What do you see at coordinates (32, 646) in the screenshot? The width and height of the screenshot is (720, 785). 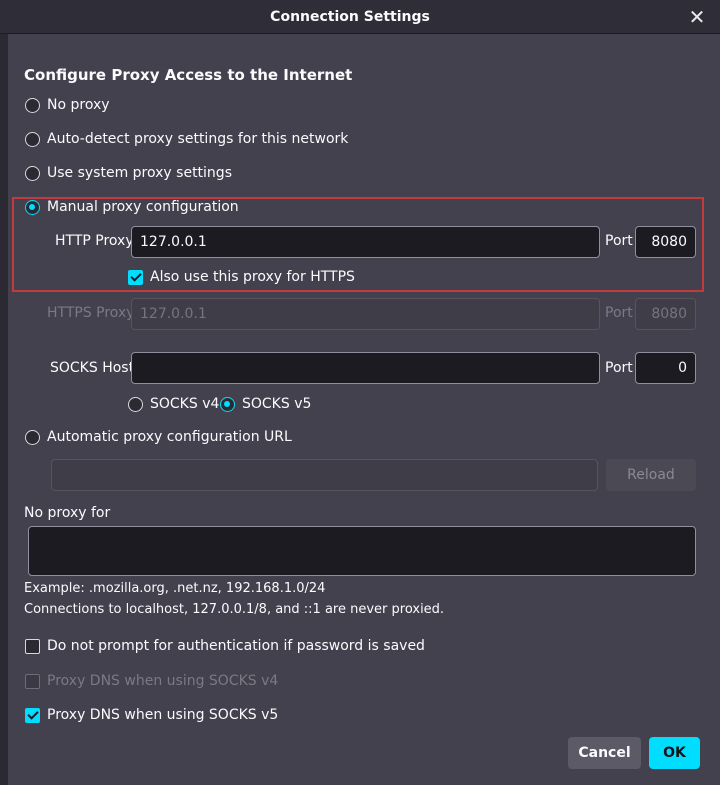 I see `no-auth-prompt-checkbox` at bounding box center [32, 646].